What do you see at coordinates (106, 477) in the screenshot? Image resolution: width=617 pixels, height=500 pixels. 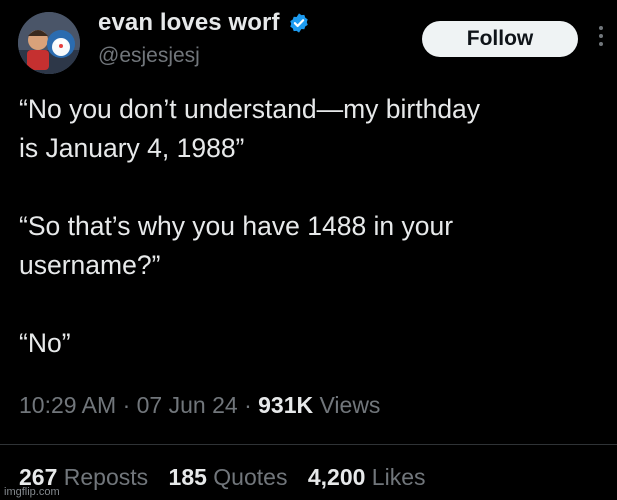 I see `reposts-label: Reposts` at bounding box center [106, 477].